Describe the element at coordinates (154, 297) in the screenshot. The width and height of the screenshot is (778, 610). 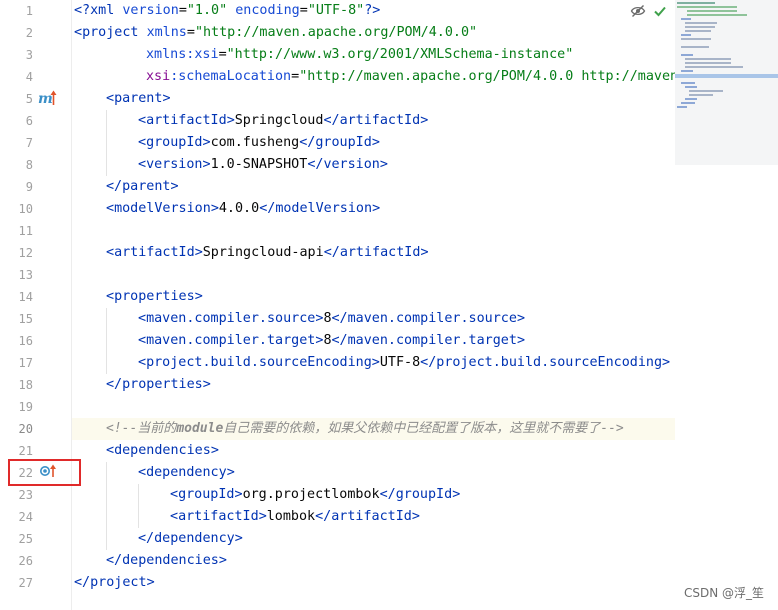
I see `code-line-14: <properties>` at that location.